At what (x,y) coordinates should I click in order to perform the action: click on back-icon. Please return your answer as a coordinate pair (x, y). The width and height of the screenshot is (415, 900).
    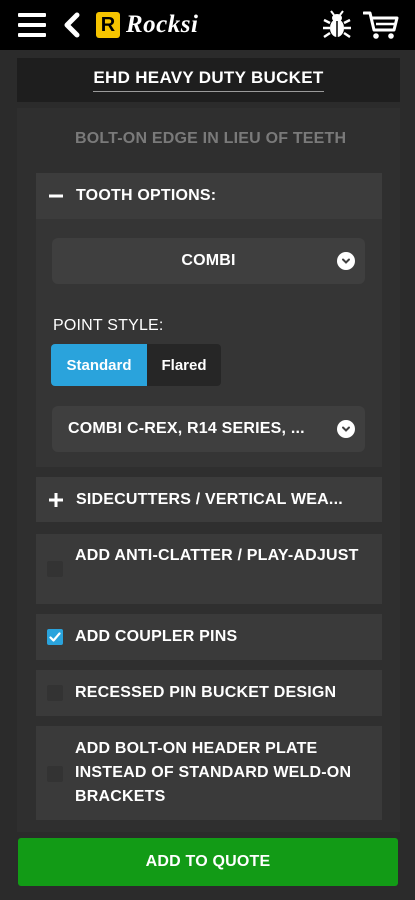
    Looking at the image, I should click on (72, 25).